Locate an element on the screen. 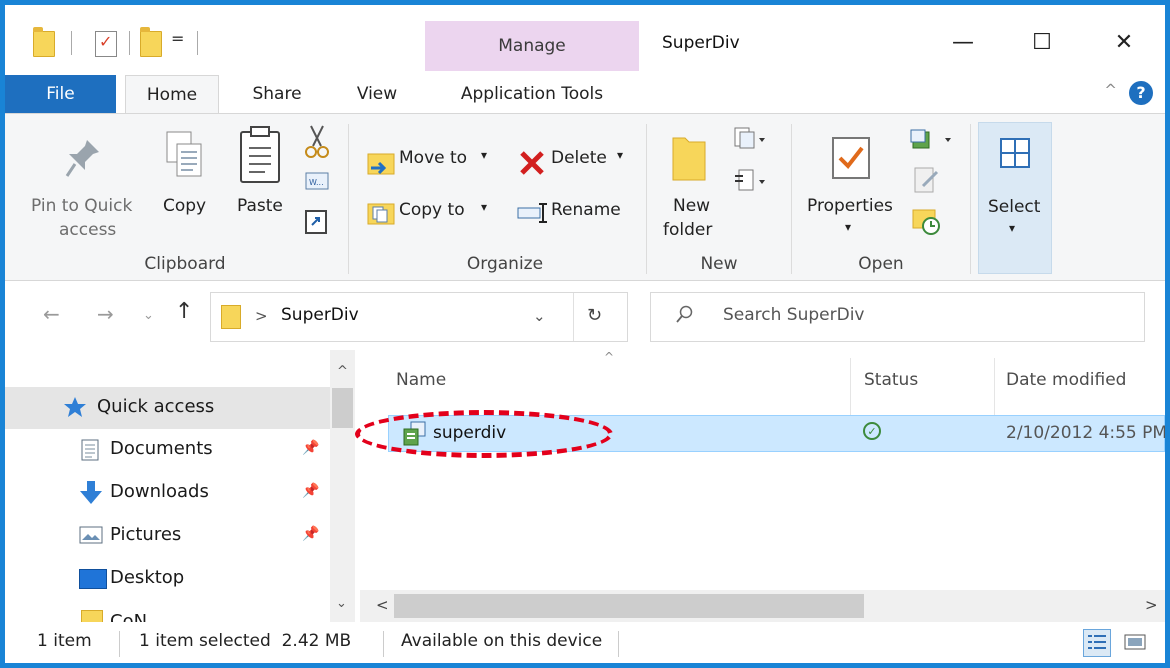  properties-dropdown-icon: ▾ is located at coordinates (848, 227).